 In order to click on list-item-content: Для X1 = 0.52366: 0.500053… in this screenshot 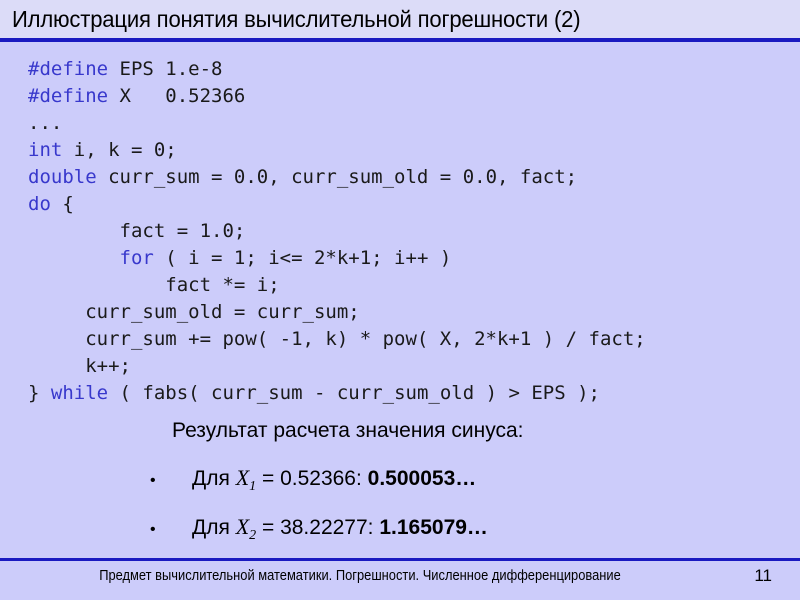, I will do `click(334, 480)`.